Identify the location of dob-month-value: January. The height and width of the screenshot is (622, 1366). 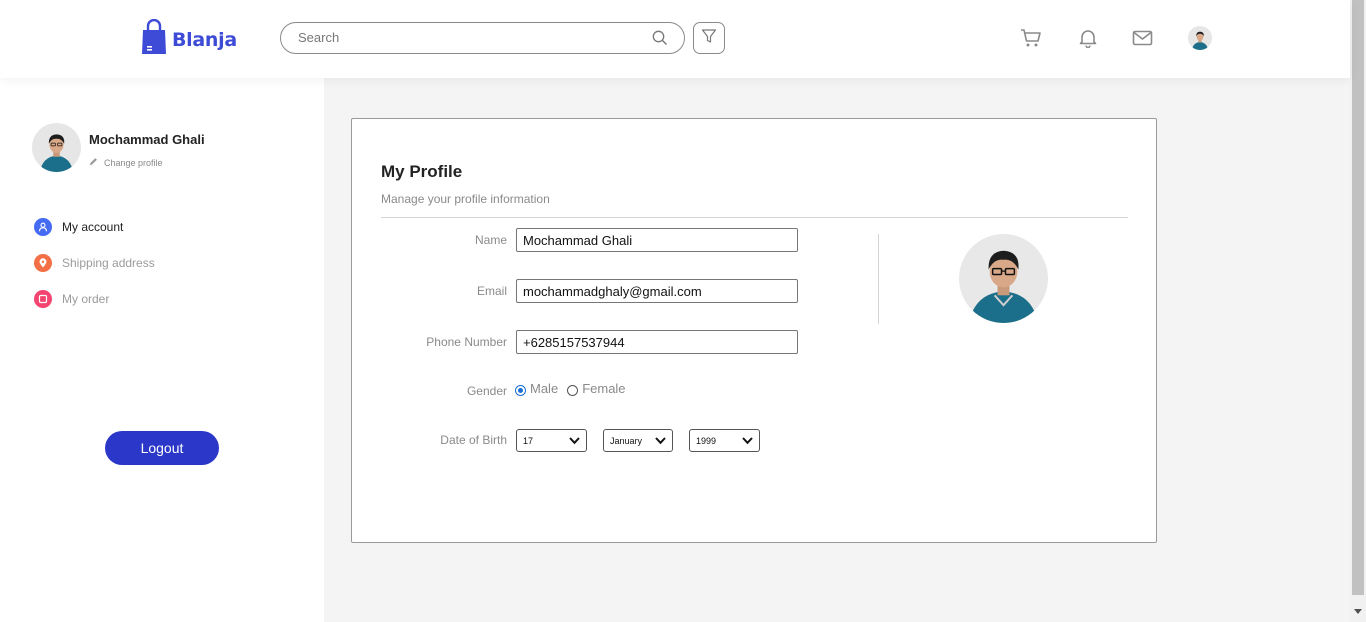
(626, 440).